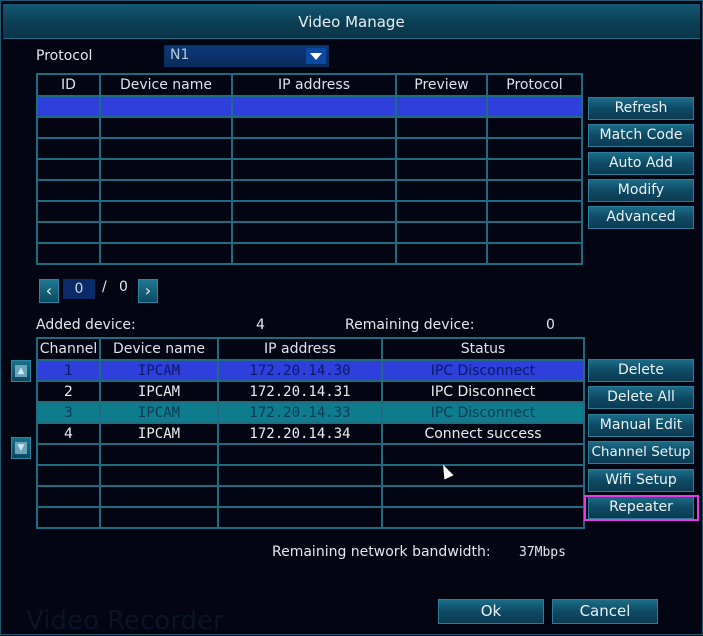 The height and width of the screenshot is (636, 703). Describe the element at coordinates (641, 136) in the screenshot. I see `match-code-button: Match Code` at that location.